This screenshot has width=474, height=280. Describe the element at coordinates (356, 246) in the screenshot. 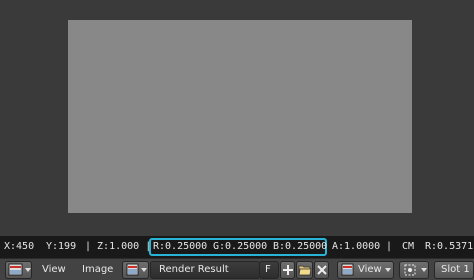

I see `alpha-value: A:1.0000` at that location.